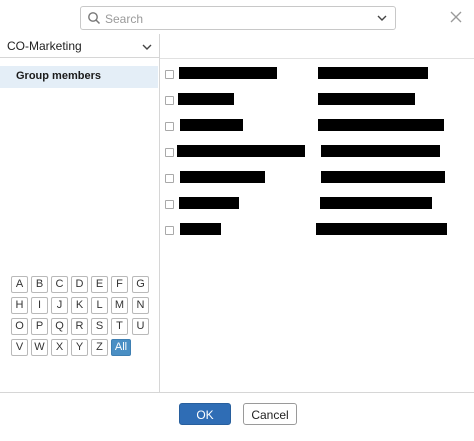 The width and height of the screenshot is (474, 441). I want to click on alpha-key-d: D, so click(79, 284).